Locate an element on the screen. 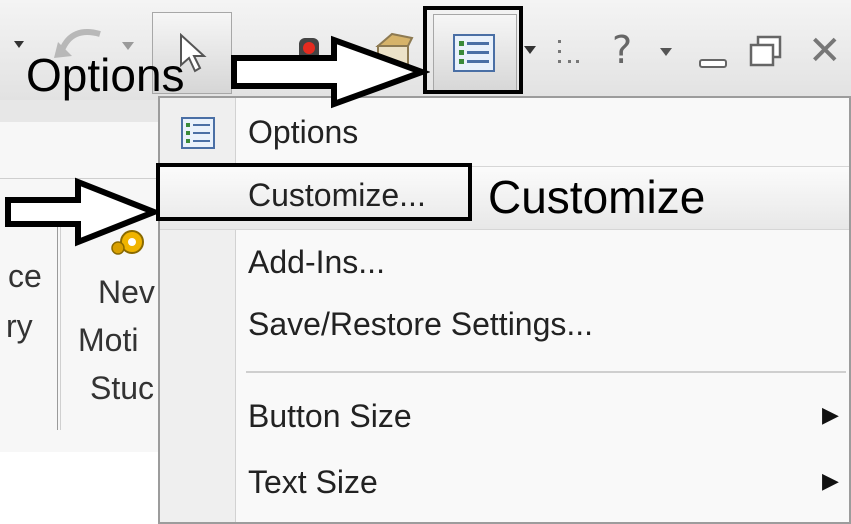 The height and width of the screenshot is (524, 851). annotation-arrow-customize is located at coordinates (82, 212).